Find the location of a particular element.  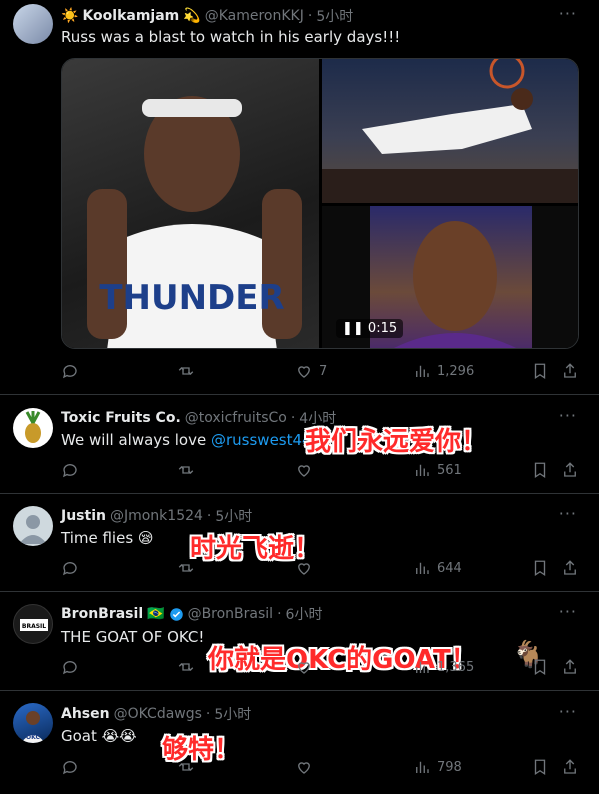

pause-icon: ❚❚ is located at coordinates (355, 328).